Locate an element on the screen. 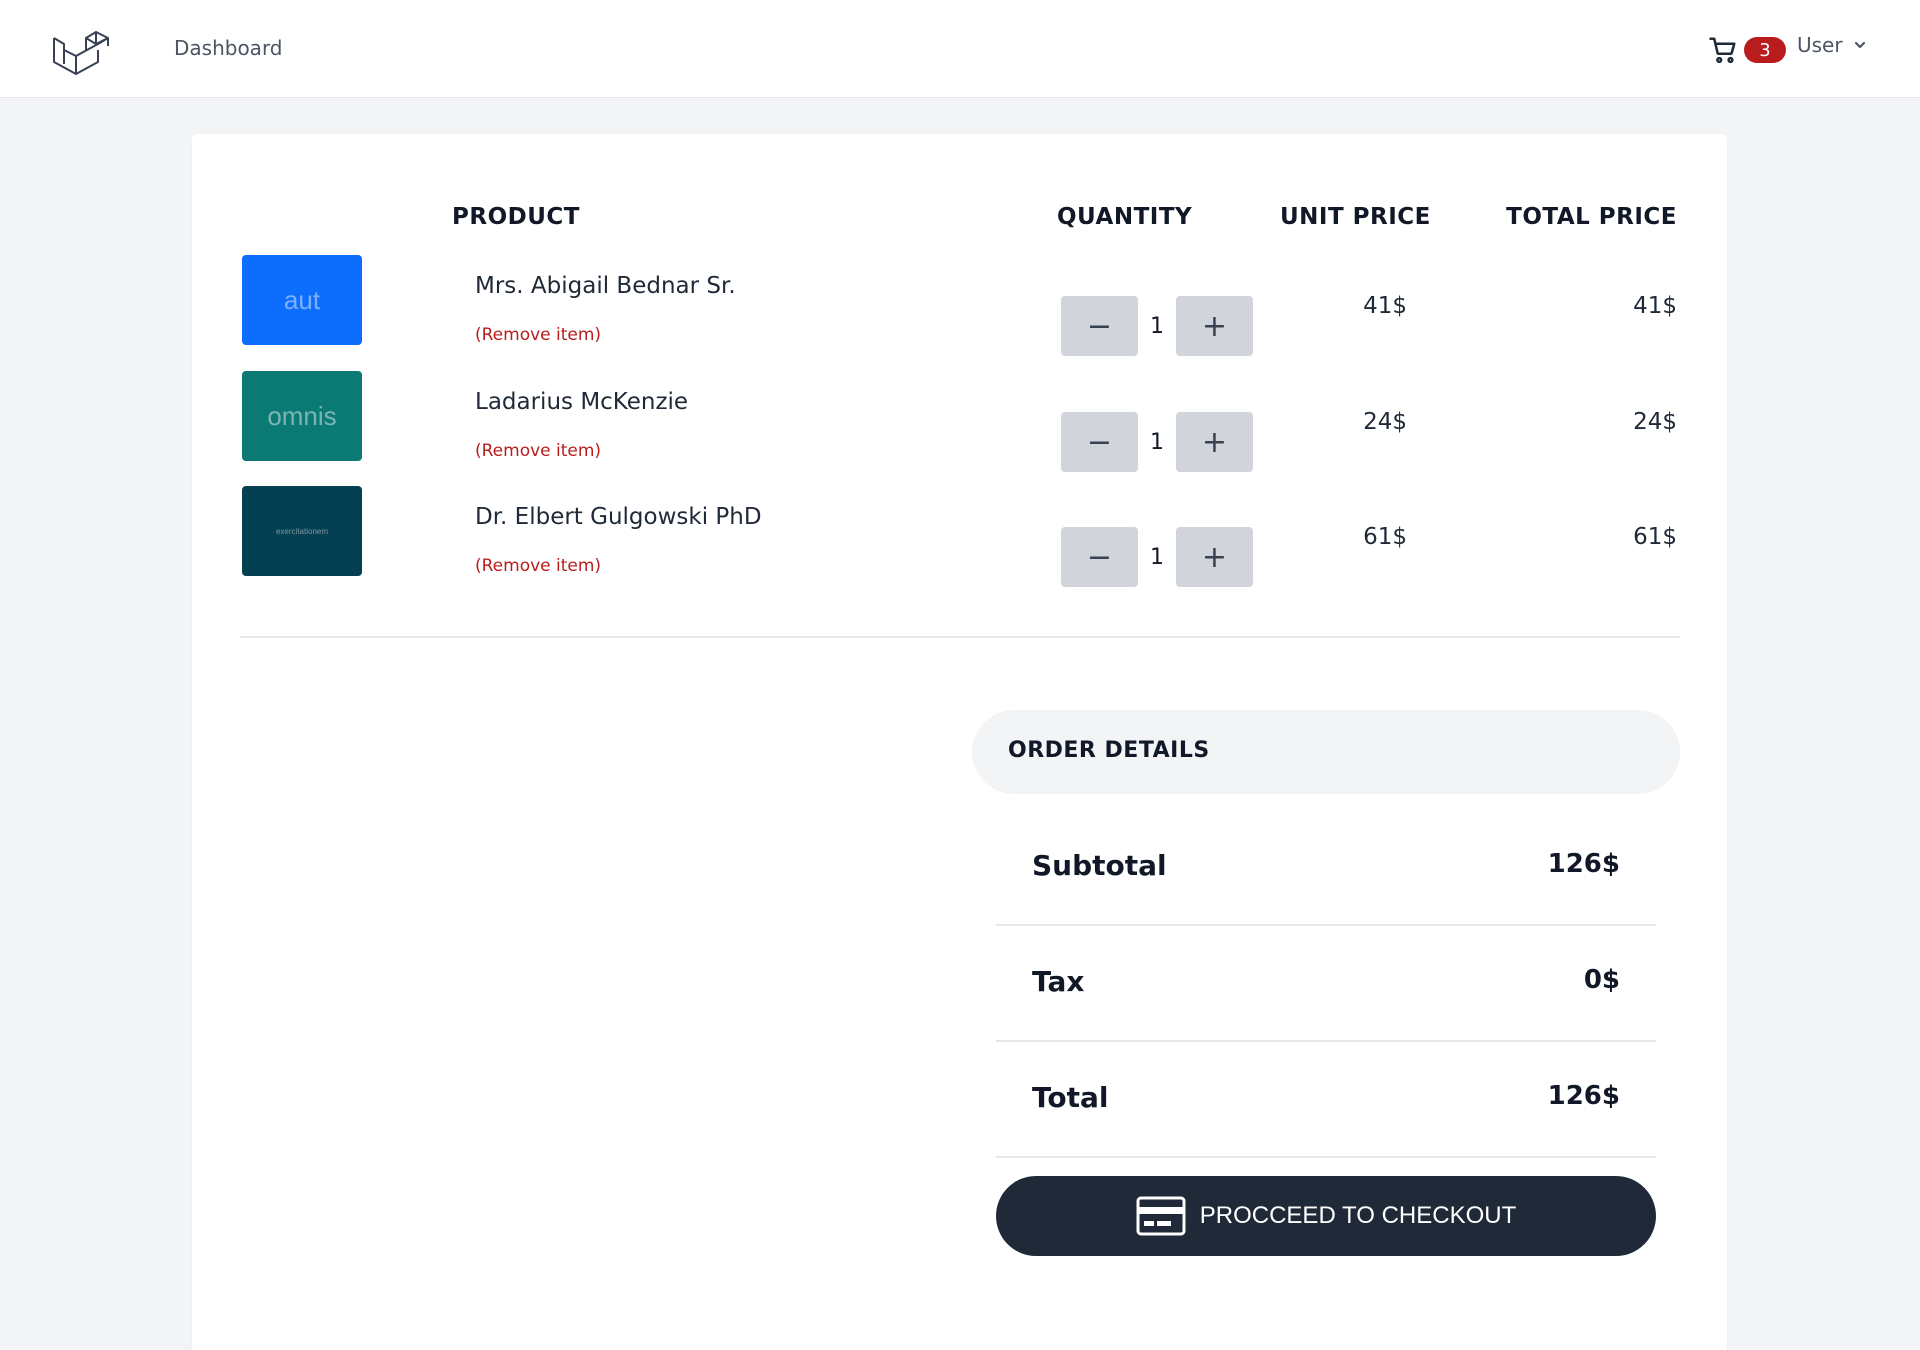  total-label: Total is located at coordinates (1070, 1097).